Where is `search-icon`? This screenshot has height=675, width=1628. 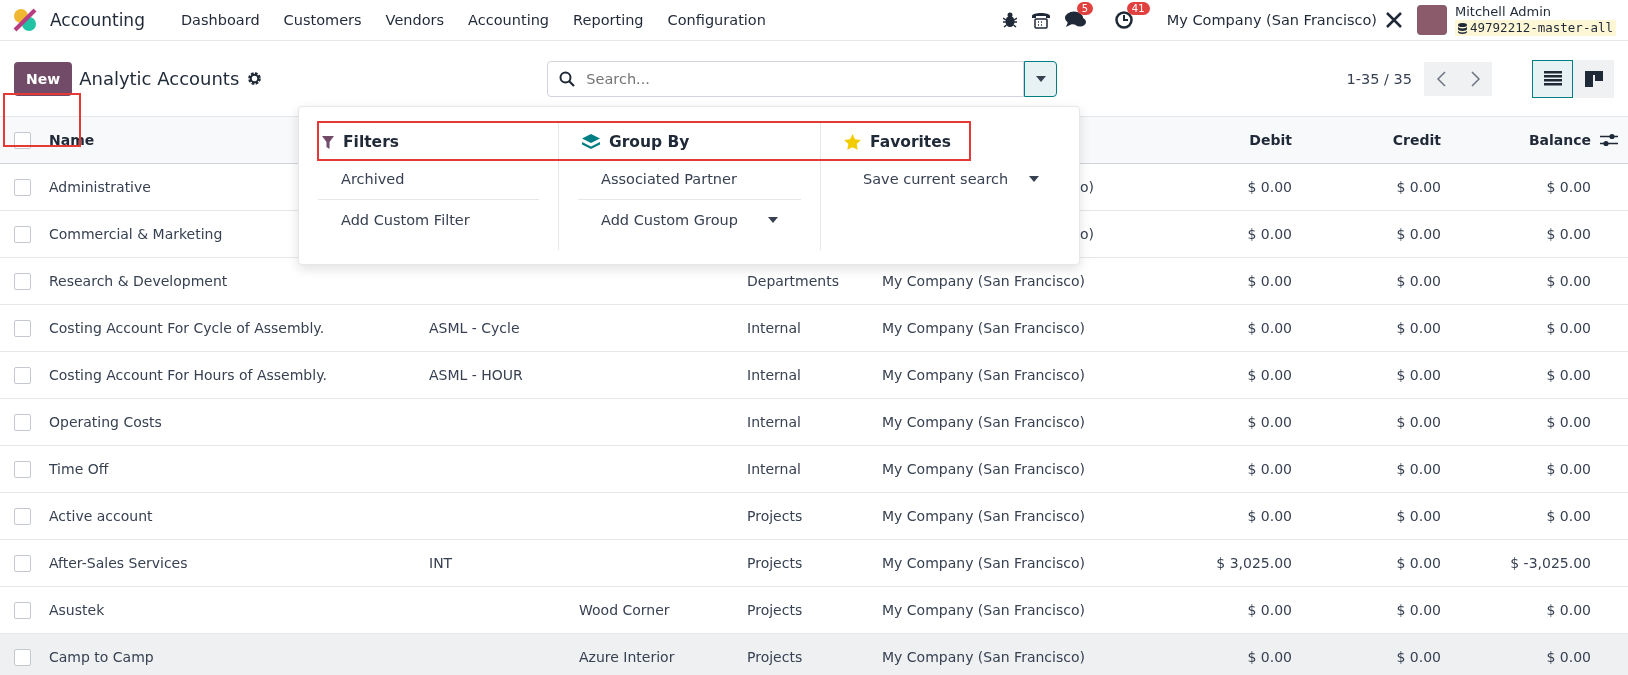 search-icon is located at coordinates (567, 78).